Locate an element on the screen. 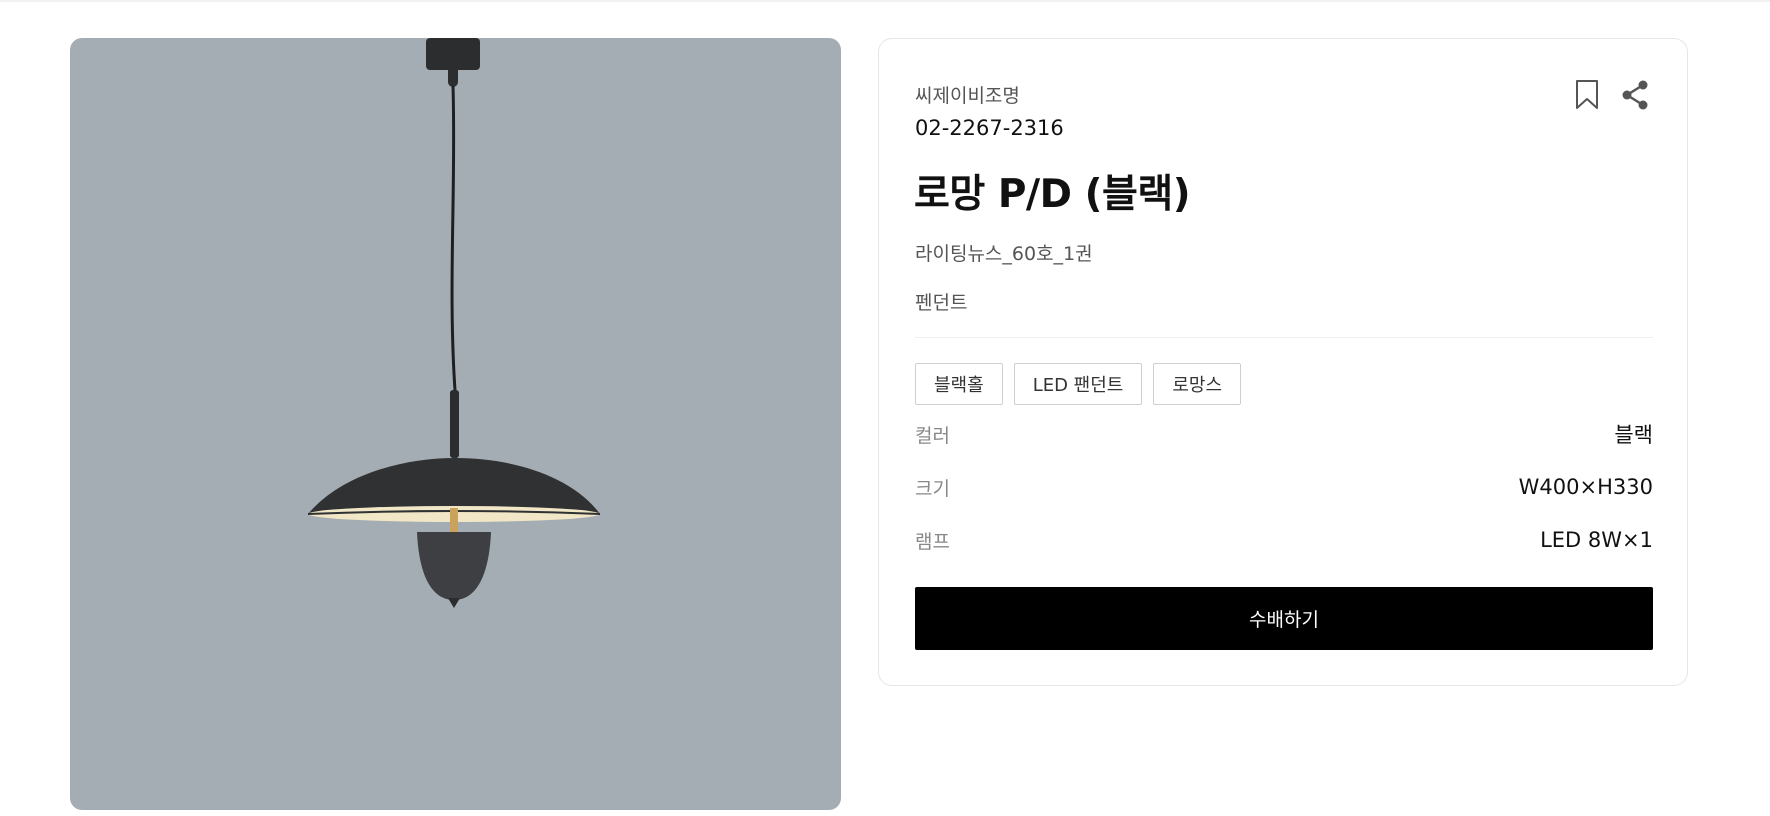 The height and width of the screenshot is (816, 1770). spec-label: 램프 is located at coordinates (932, 541).